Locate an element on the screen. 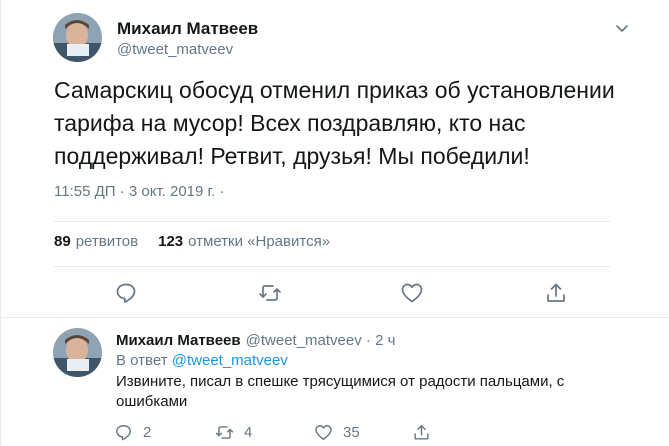 Image resolution: width=669 pixels, height=446 pixels. reply-button: 2 is located at coordinates (132, 432).